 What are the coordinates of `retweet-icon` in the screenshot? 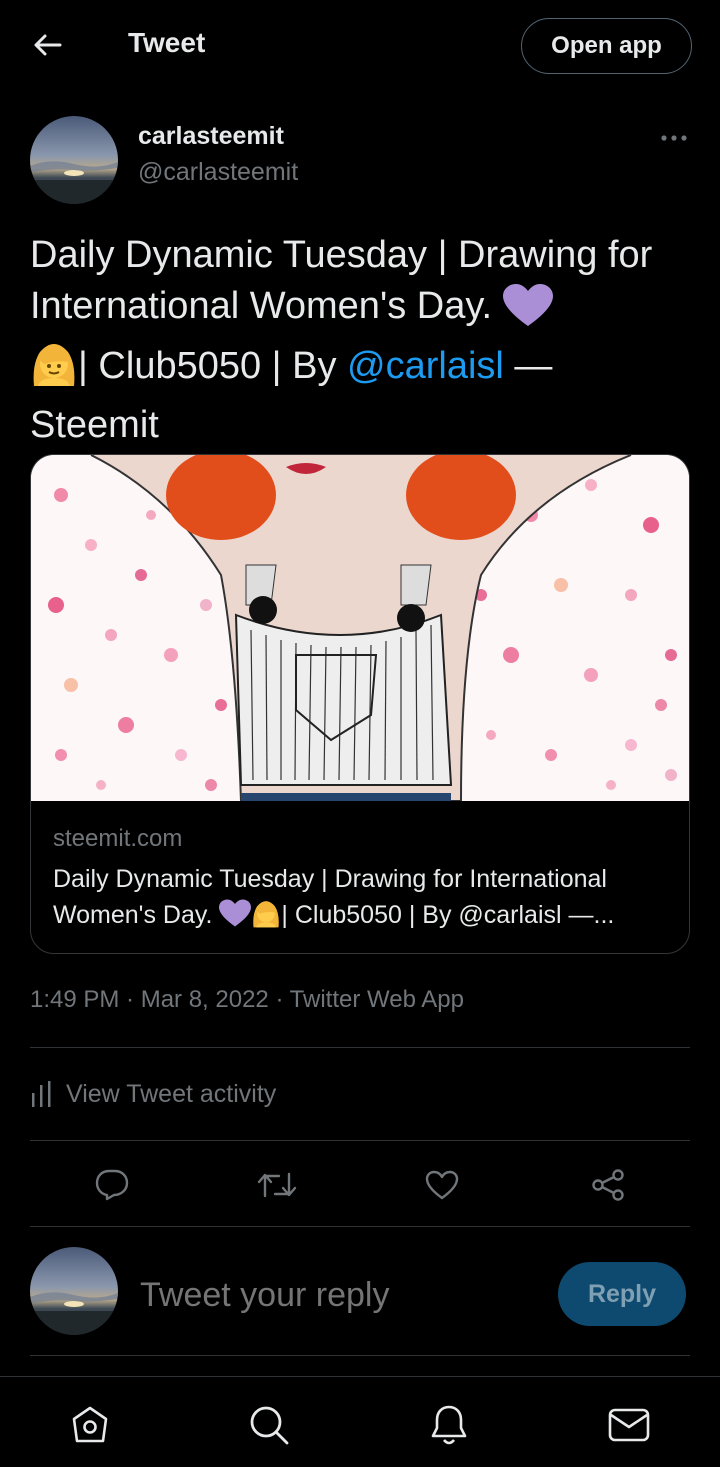 It's located at (277, 1185).